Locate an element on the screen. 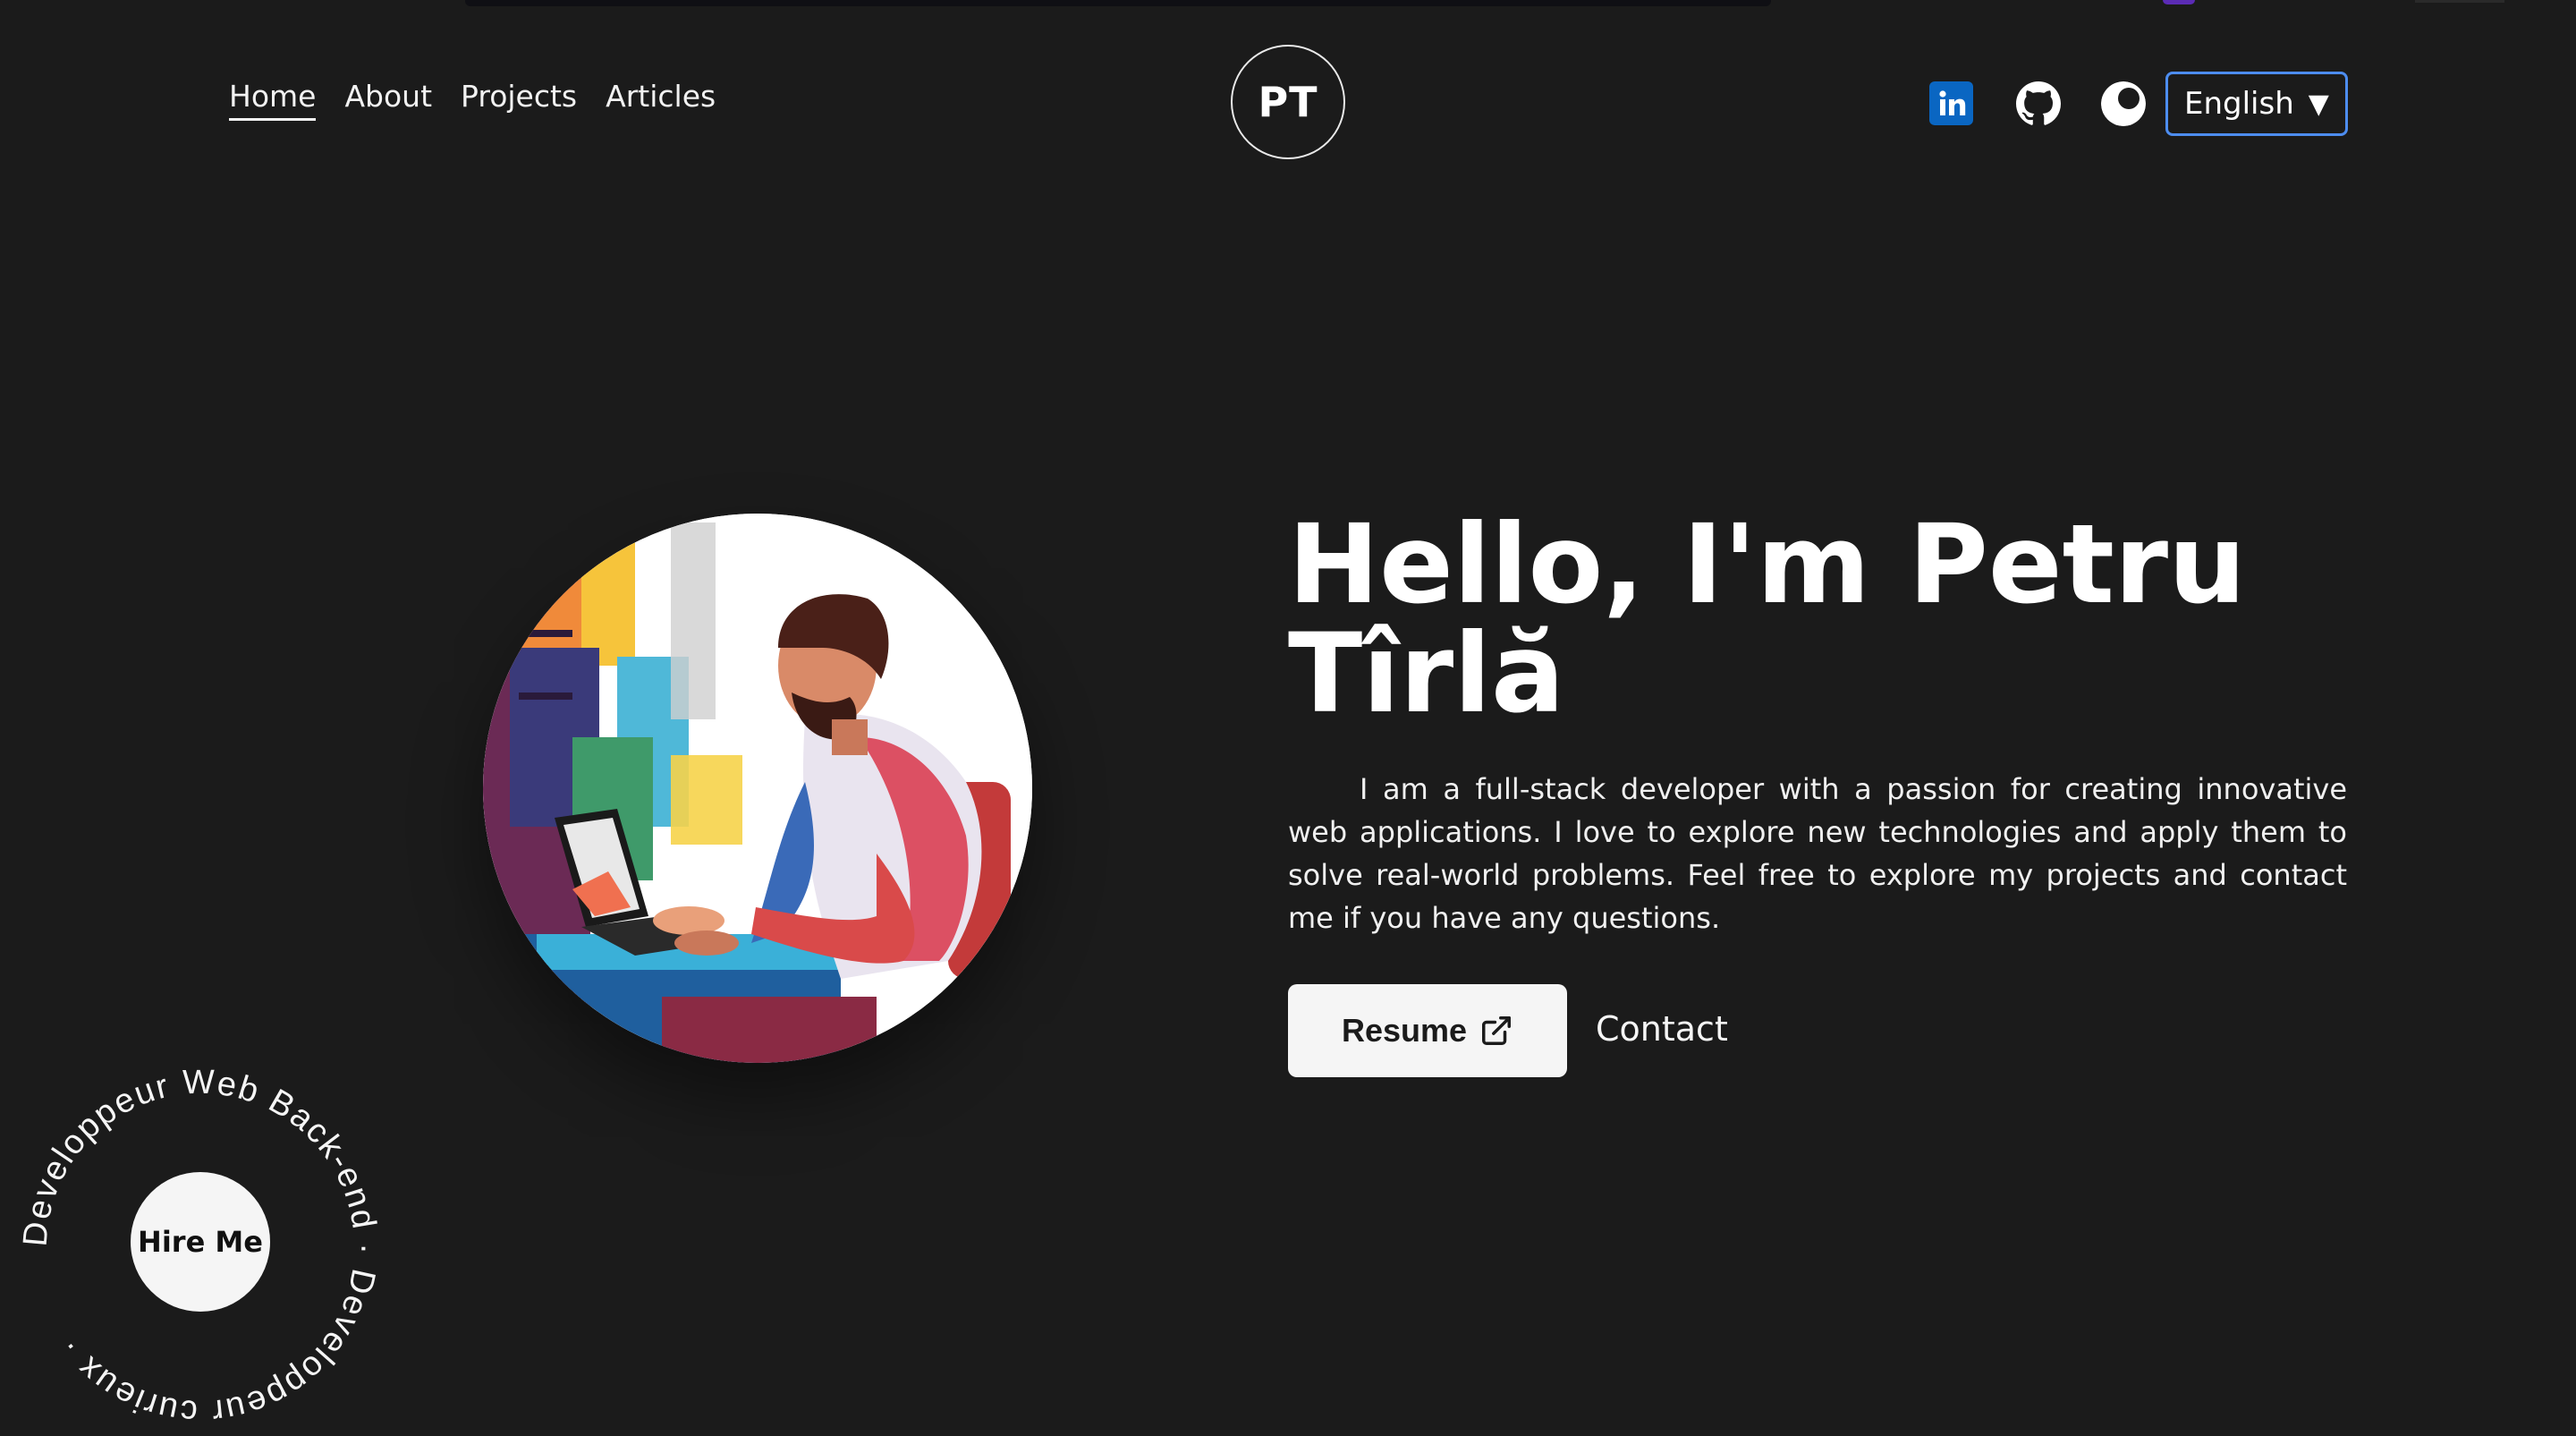 This screenshot has width=2576, height=1436. nav-link-home: Home is located at coordinates (273, 100).